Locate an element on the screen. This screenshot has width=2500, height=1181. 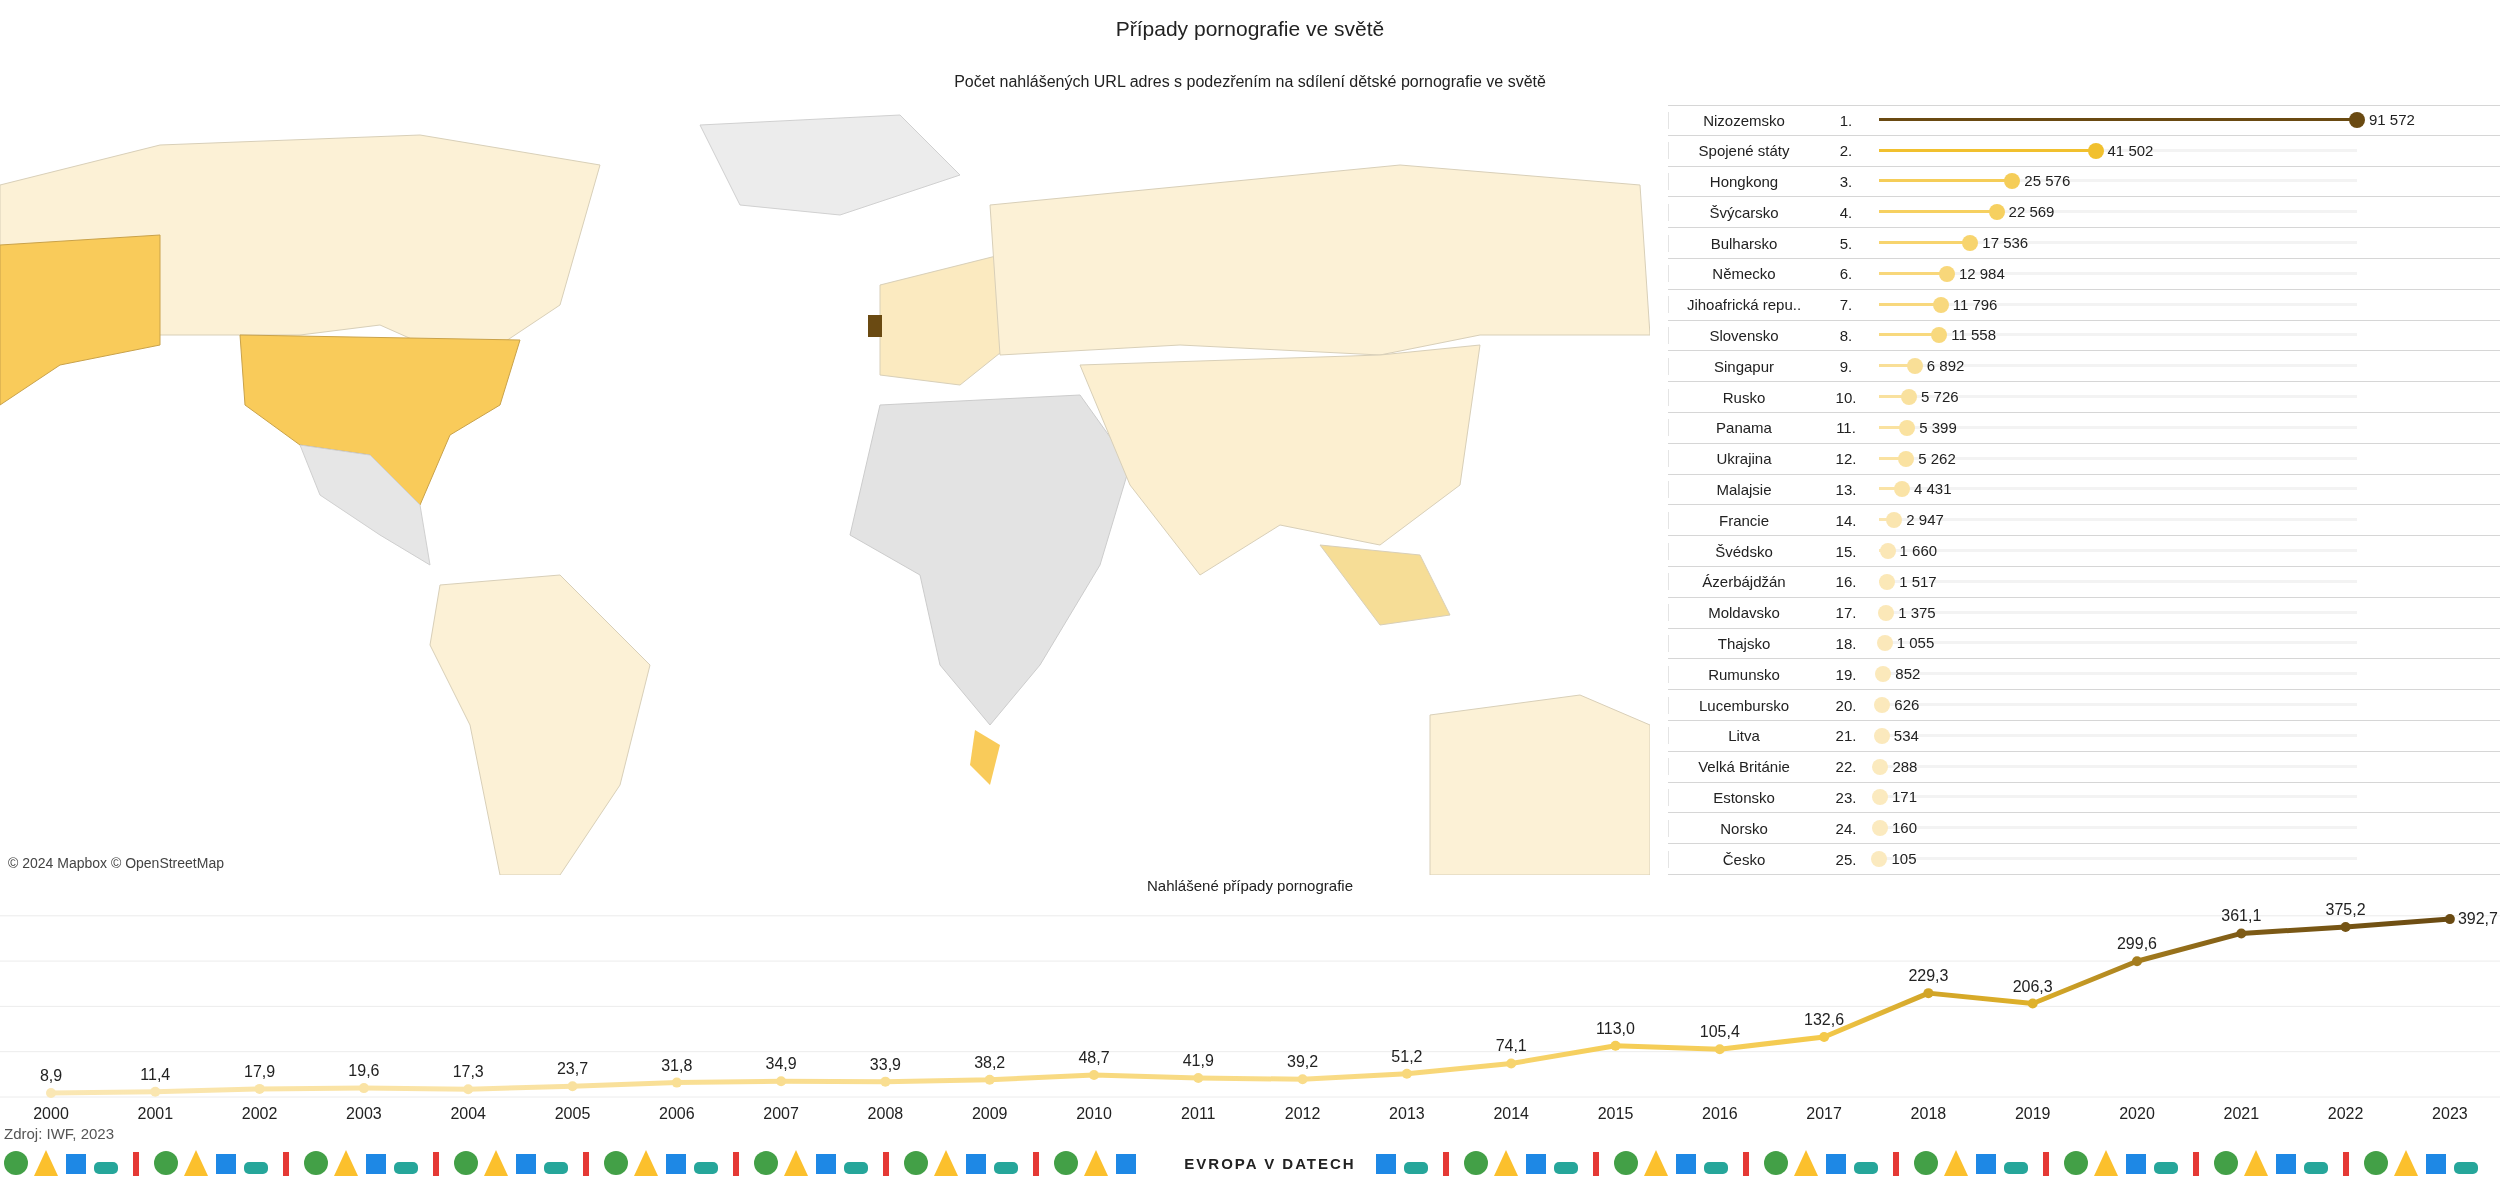
data-label: 33,9 is located at coordinates (885, 1064).